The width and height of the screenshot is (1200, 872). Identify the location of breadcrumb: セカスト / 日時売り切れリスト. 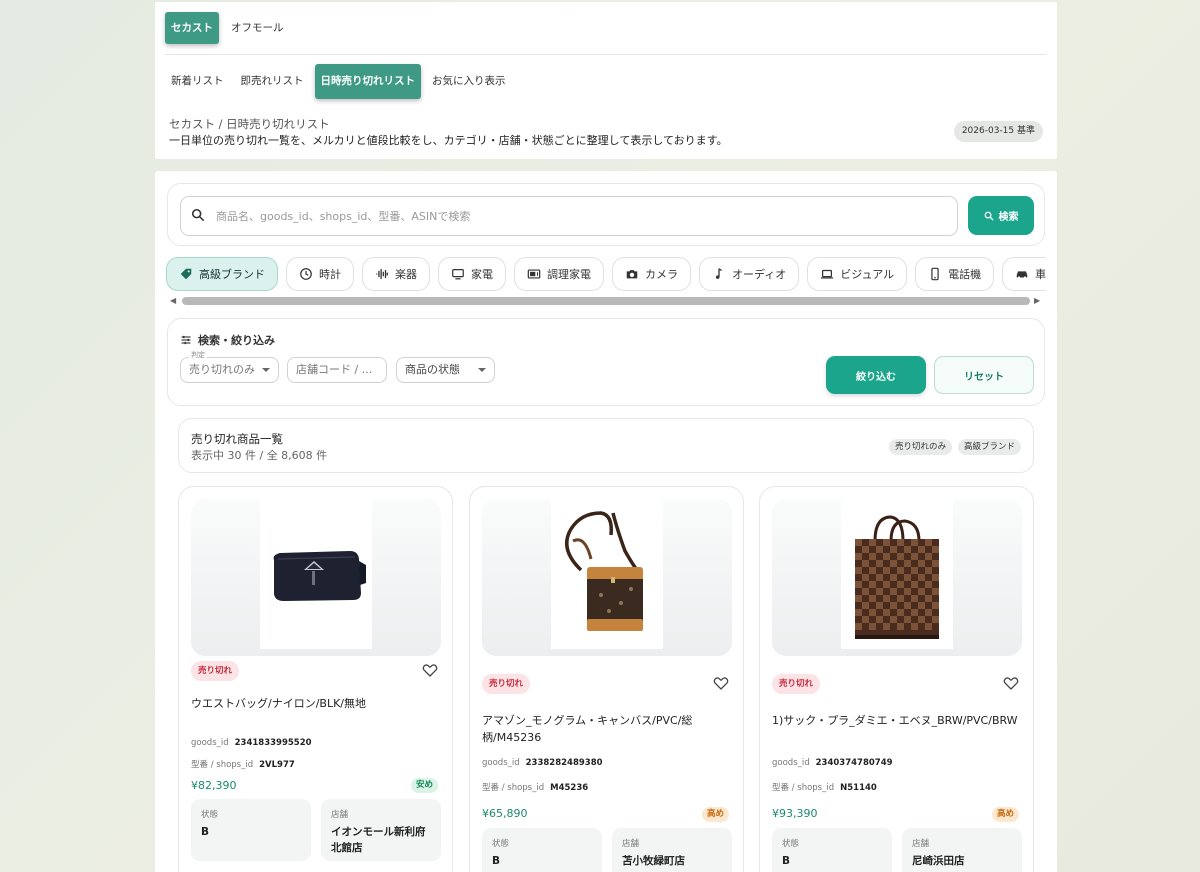
(249, 124).